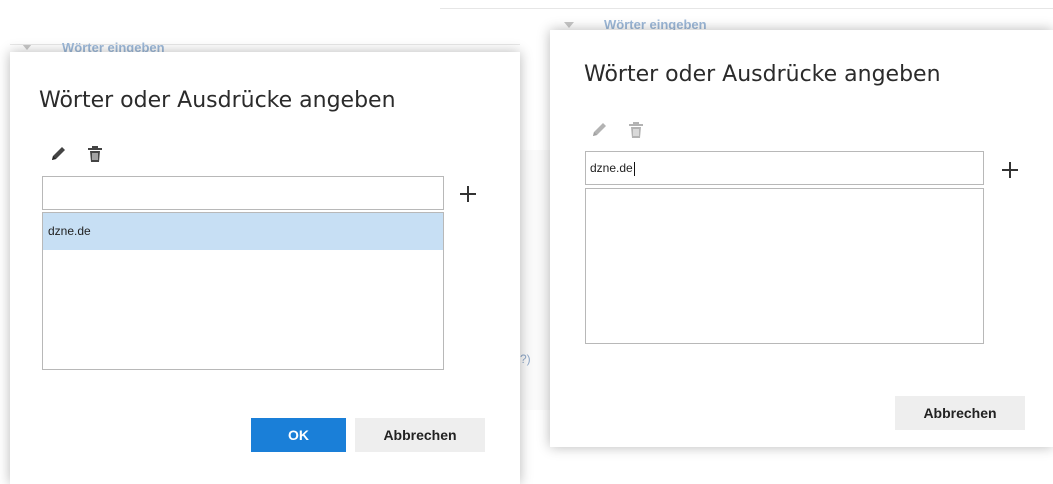 The height and width of the screenshot is (484, 1053). I want to click on background-text-fragment: ?), so click(525, 359).